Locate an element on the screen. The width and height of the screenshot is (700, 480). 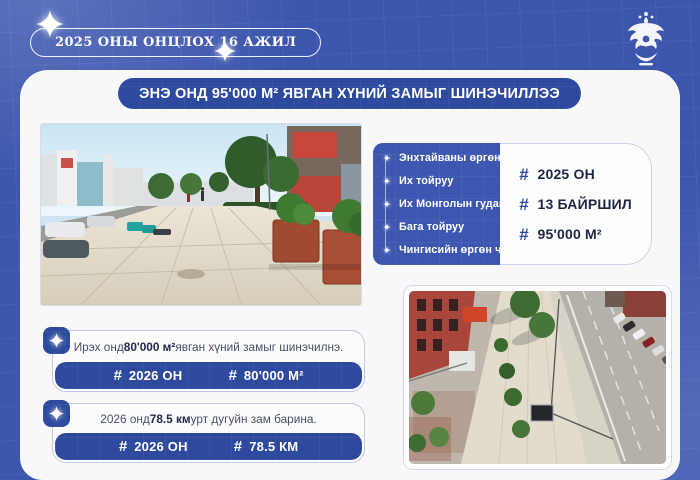
plan-text: 2026 онд 78.5 км урт дугуйн зам барина. is located at coordinates (208, 418).